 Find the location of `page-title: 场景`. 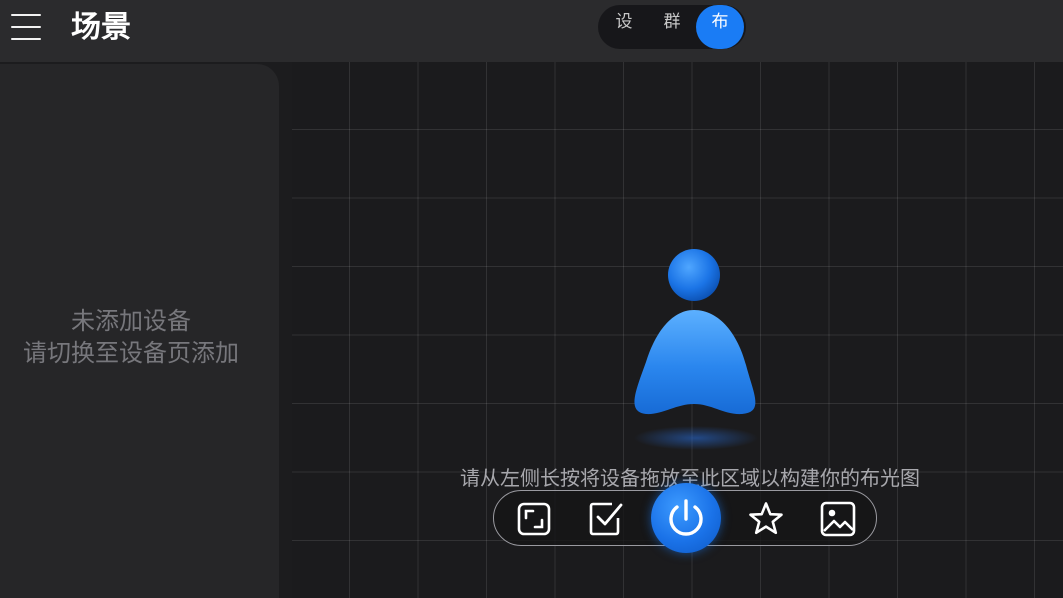

page-title: 场景 is located at coordinates (101, 27).